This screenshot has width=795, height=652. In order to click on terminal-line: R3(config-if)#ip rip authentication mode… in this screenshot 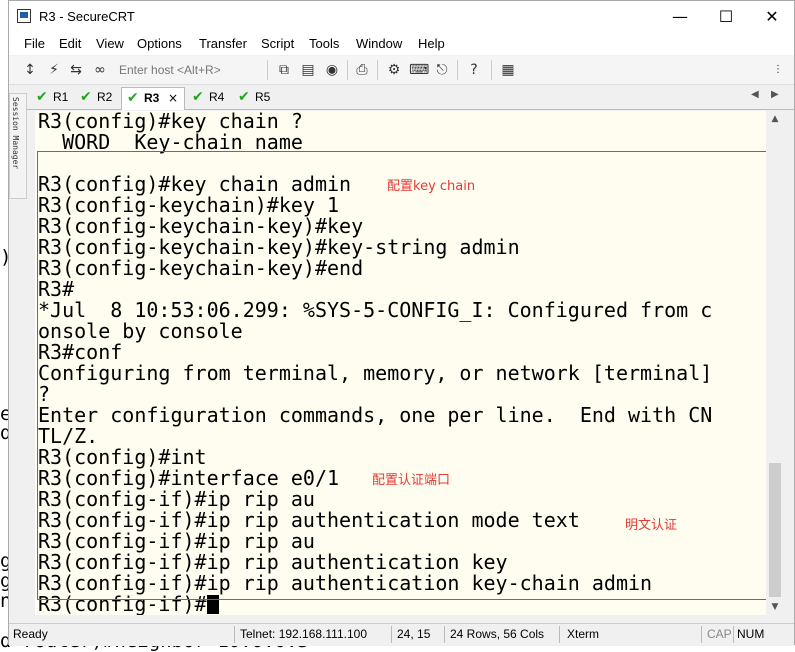, I will do `click(309, 520)`.